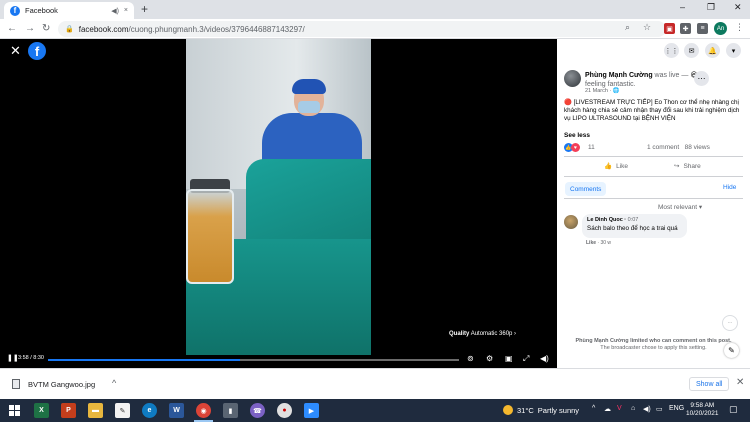 This screenshot has height=422, width=750. Describe the element at coordinates (671, 50) in the screenshot. I see `menu-grid-icon: ⋮⋮` at that location.